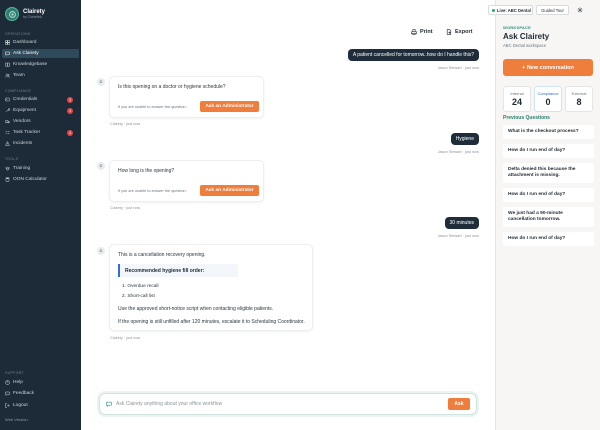 This screenshot has height=430, width=600. Describe the element at coordinates (30, 179) in the screenshot. I see `sidebar-item-label: OON Calculator` at that location.